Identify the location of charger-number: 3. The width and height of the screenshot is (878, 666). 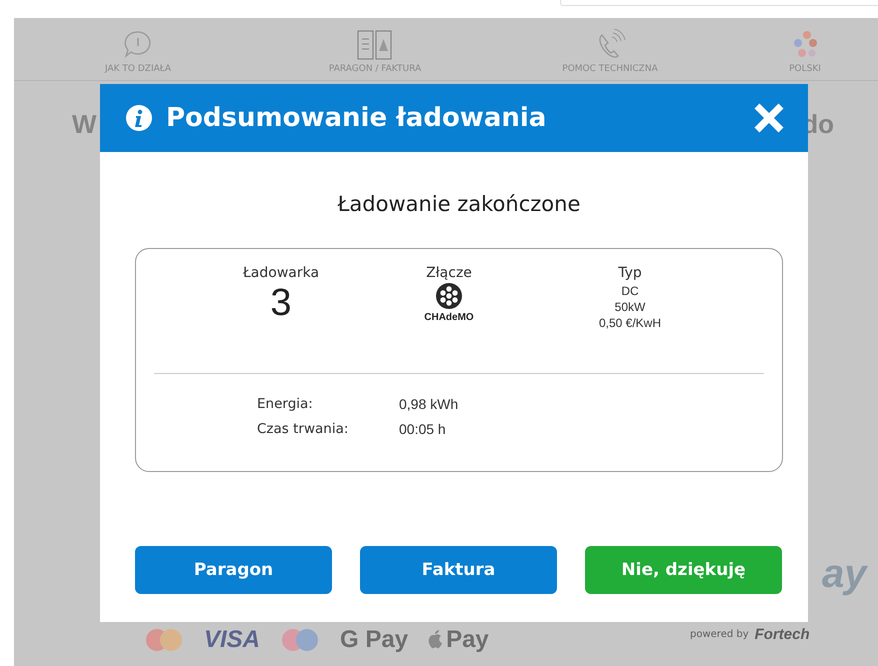
(281, 303).